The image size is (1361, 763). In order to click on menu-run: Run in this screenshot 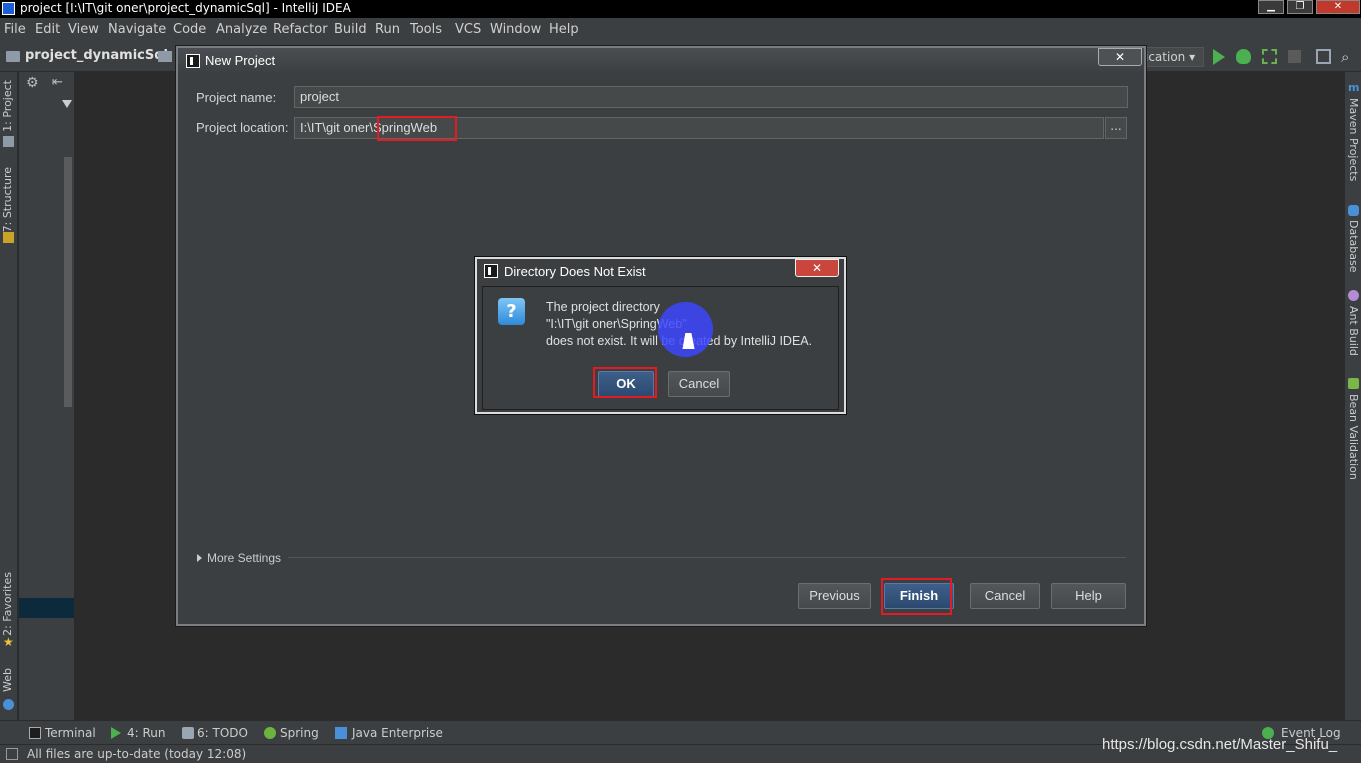, I will do `click(387, 29)`.